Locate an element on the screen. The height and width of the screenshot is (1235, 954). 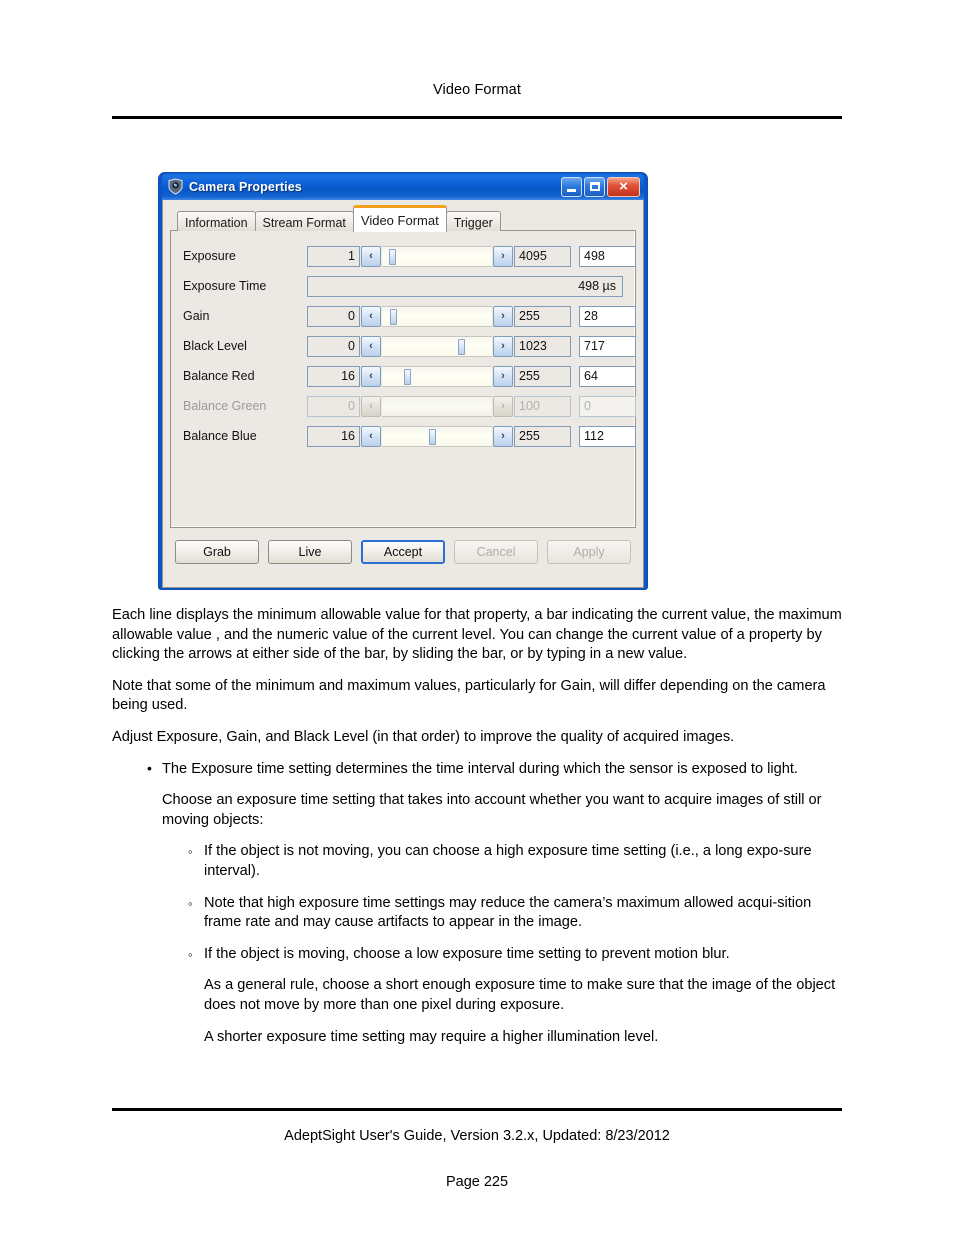
gain-min-field: 0 is located at coordinates (333, 316).